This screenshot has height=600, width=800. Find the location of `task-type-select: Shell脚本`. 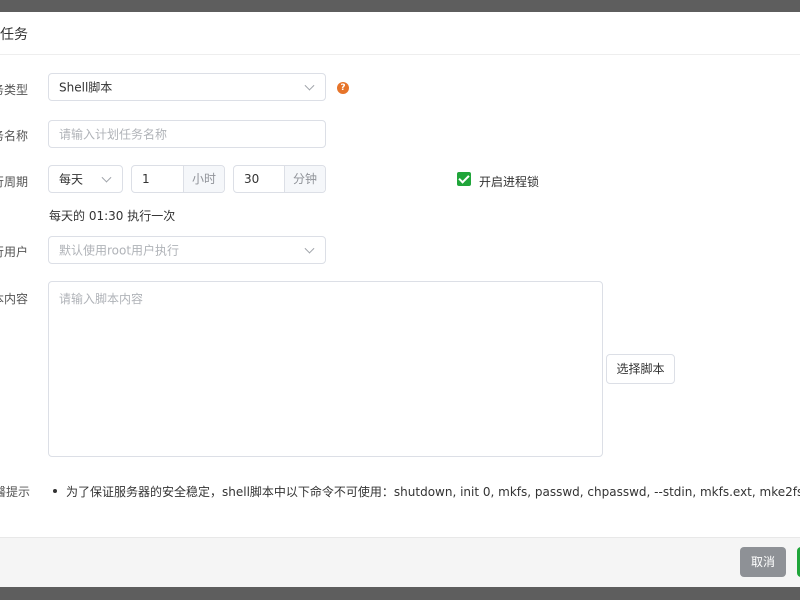

task-type-select: Shell脚本 is located at coordinates (187, 87).